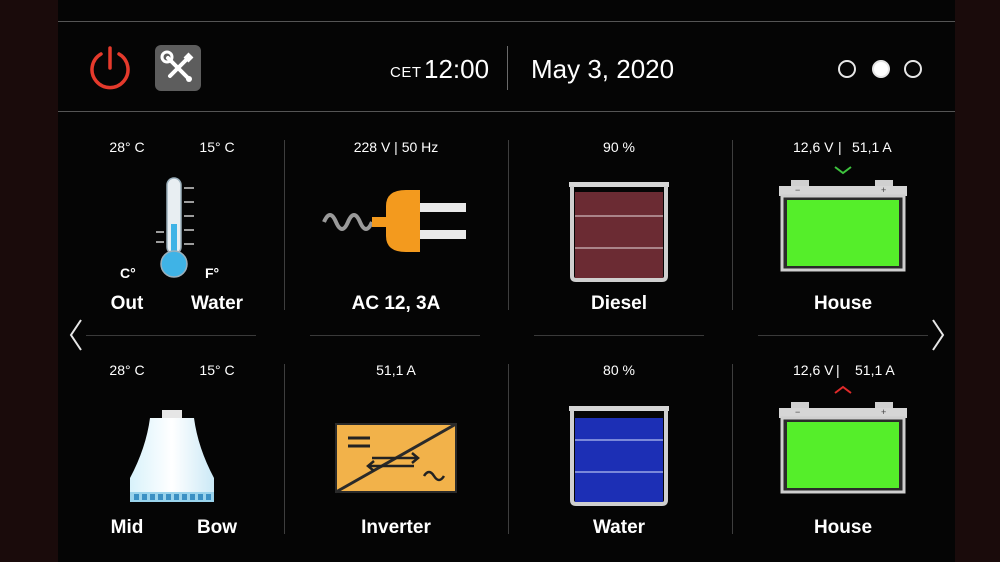 Image resolution: width=1000 pixels, height=562 pixels. I want to click on power-icon, so click(110, 68).